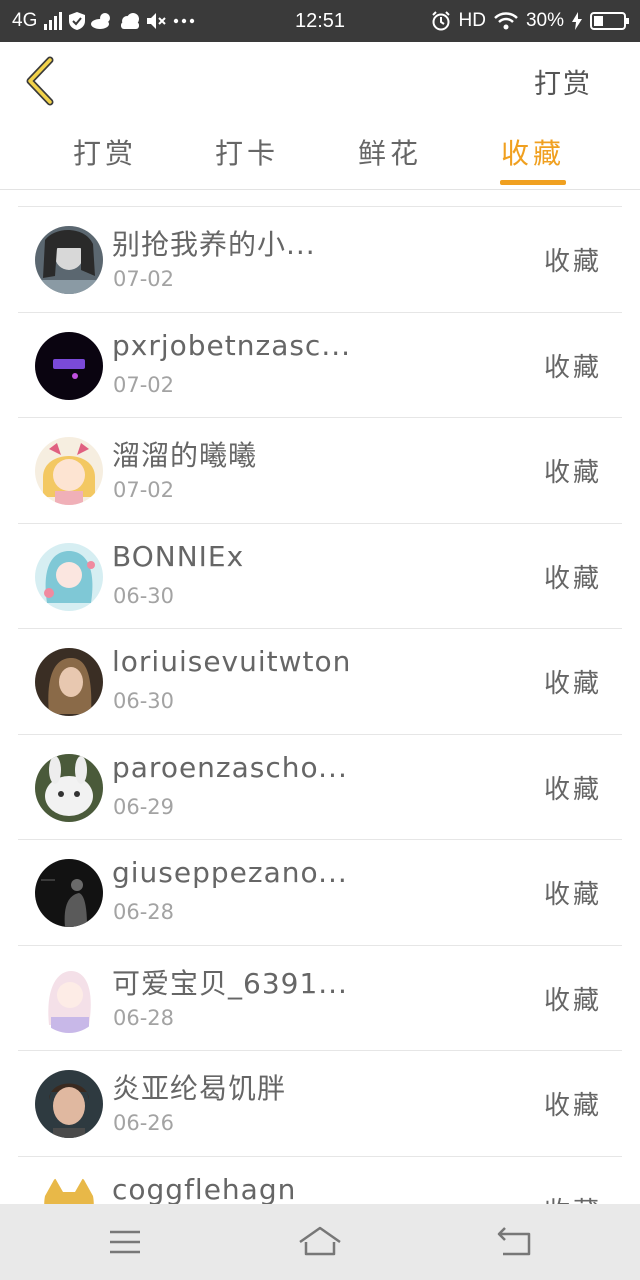 The height and width of the screenshot is (1280, 640). I want to click on wifi-icon, so click(506, 21).